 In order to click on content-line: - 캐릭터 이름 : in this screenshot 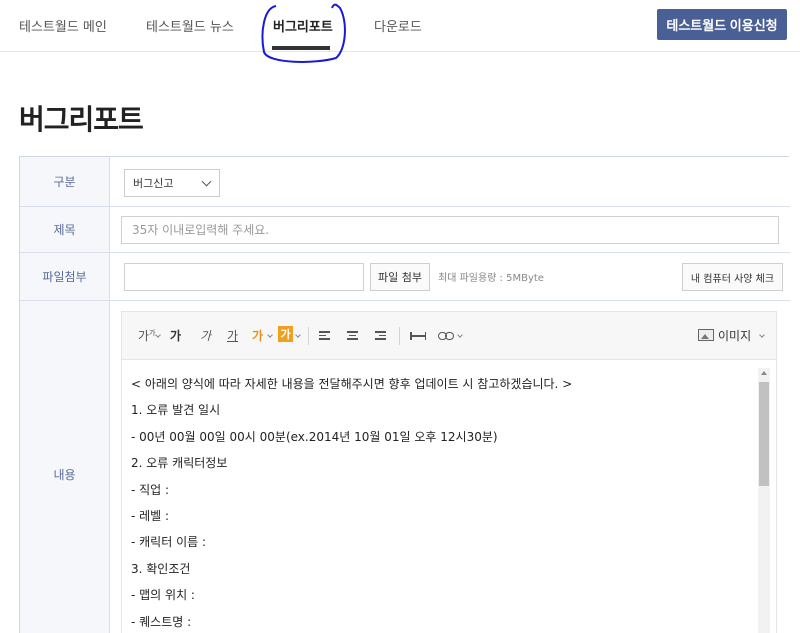, I will do `click(169, 542)`.